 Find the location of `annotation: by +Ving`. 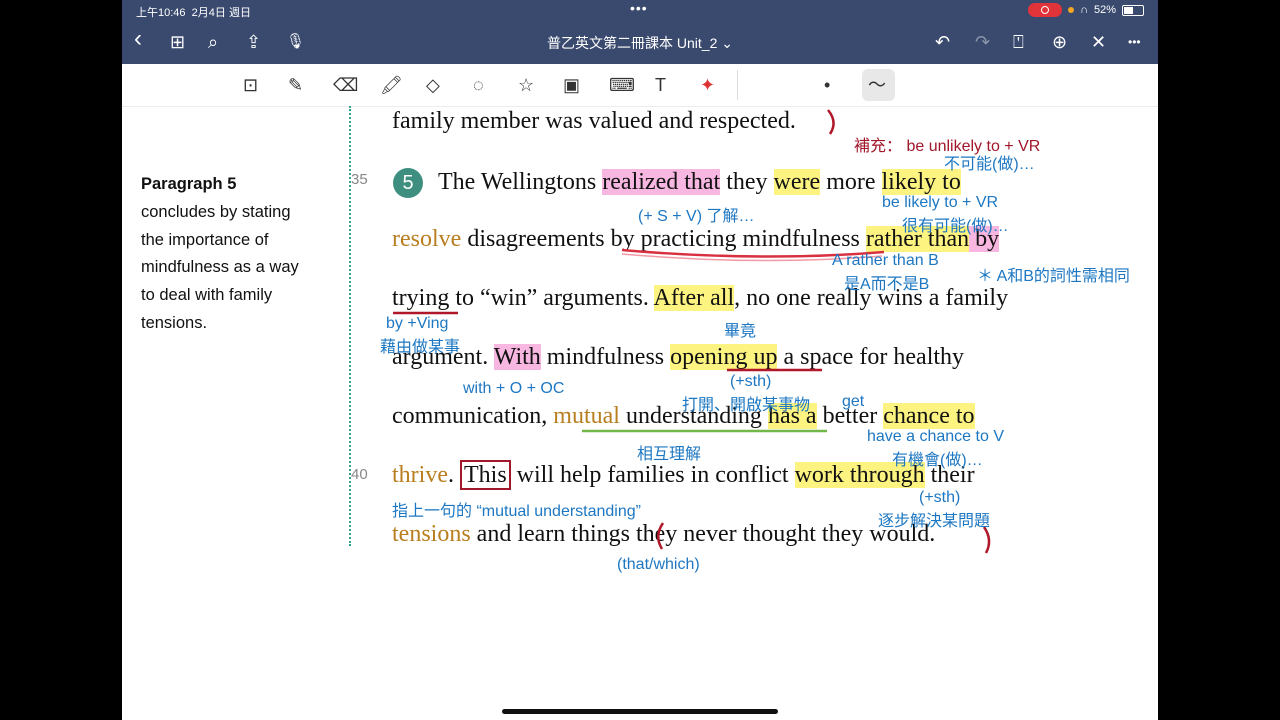

annotation: by +Ving is located at coordinates (417, 323).